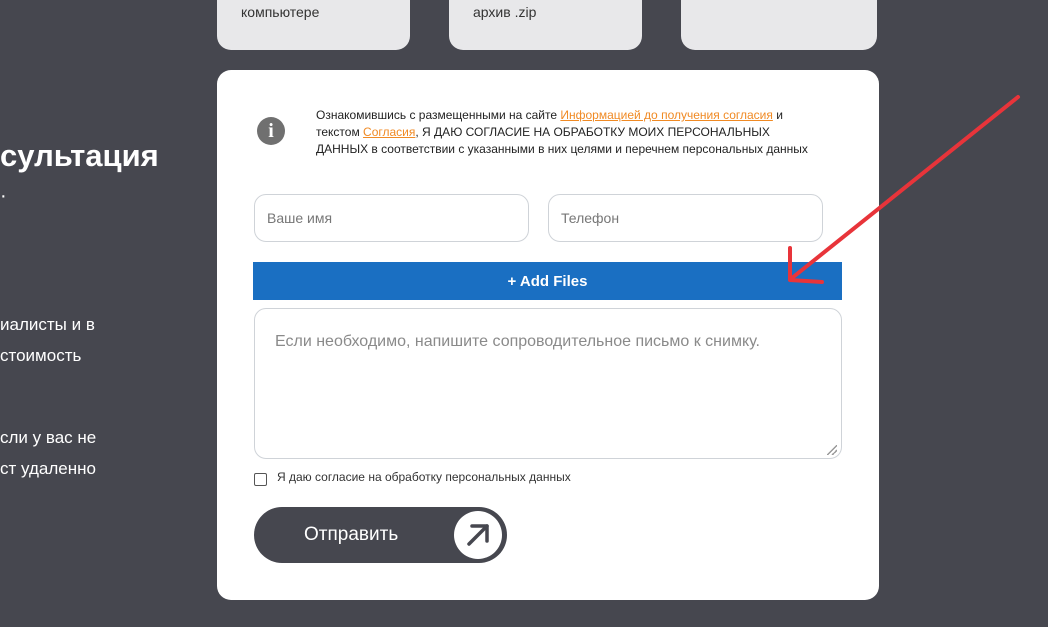  Describe the element at coordinates (548, 383) in the screenshot. I see `cover-letter-textarea` at that location.